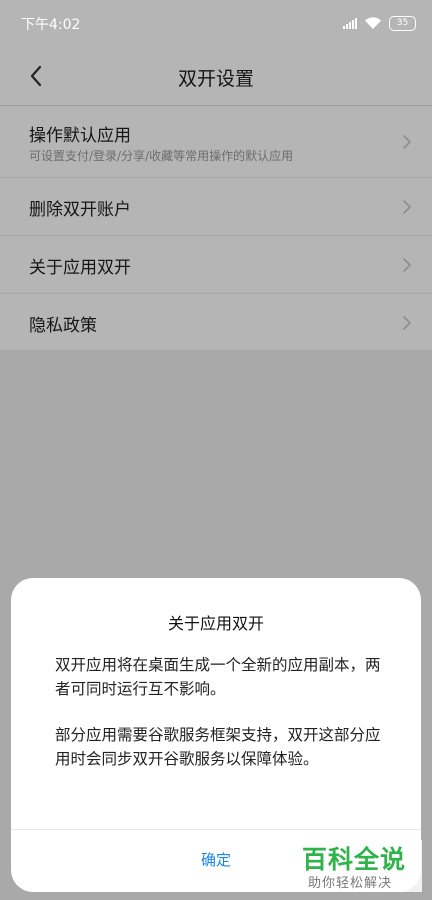 The width and height of the screenshot is (432, 900). Describe the element at coordinates (373, 23) in the screenshot. I see `wifi-icon` at that location.